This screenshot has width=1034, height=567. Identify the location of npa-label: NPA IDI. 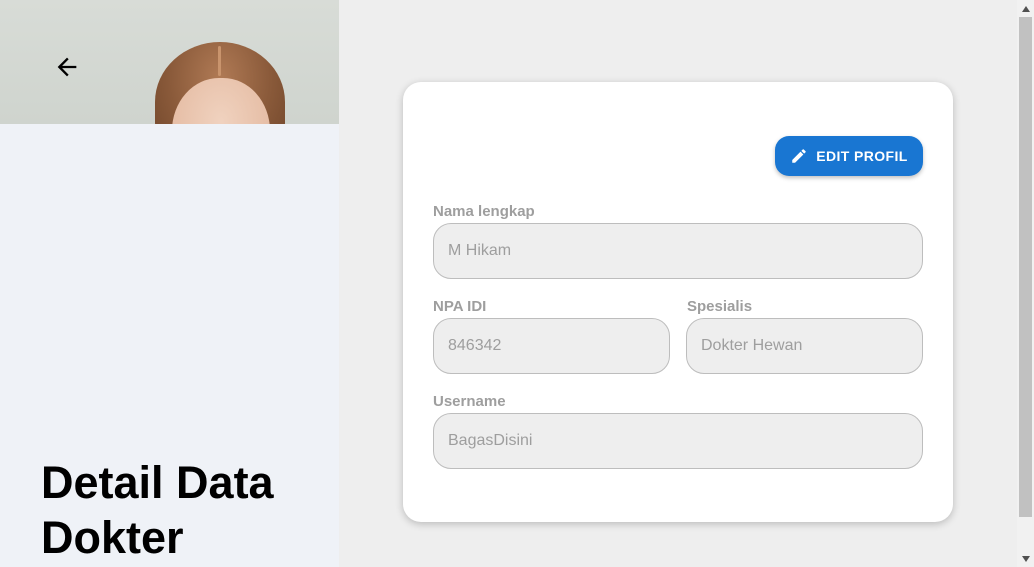
(460, 306).